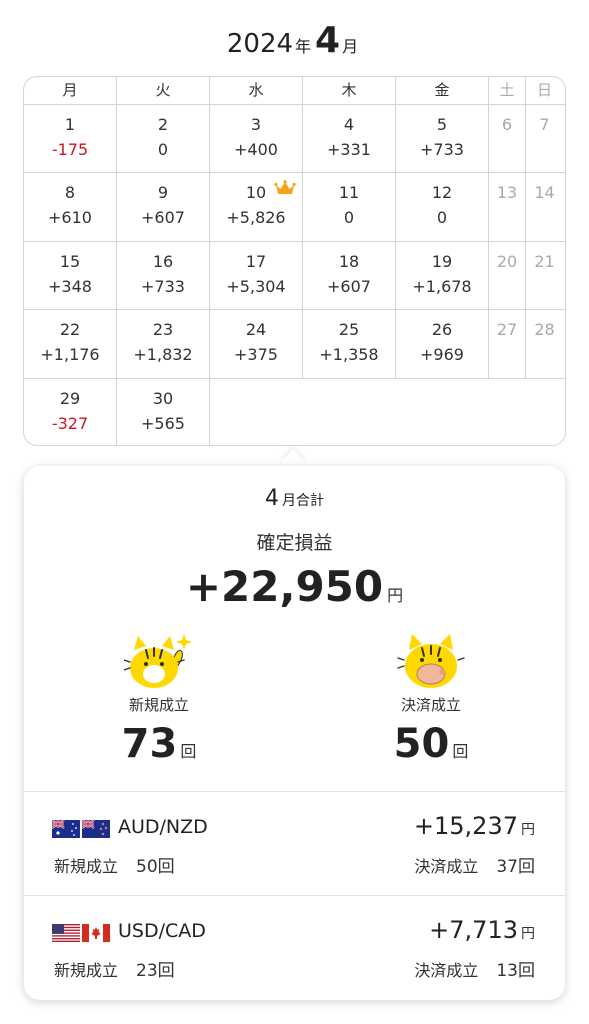 Image resolution: width=589 pixels, height=1024 pixels. I want to click on calendar-day: 10 +5,826, so click(256, 207).